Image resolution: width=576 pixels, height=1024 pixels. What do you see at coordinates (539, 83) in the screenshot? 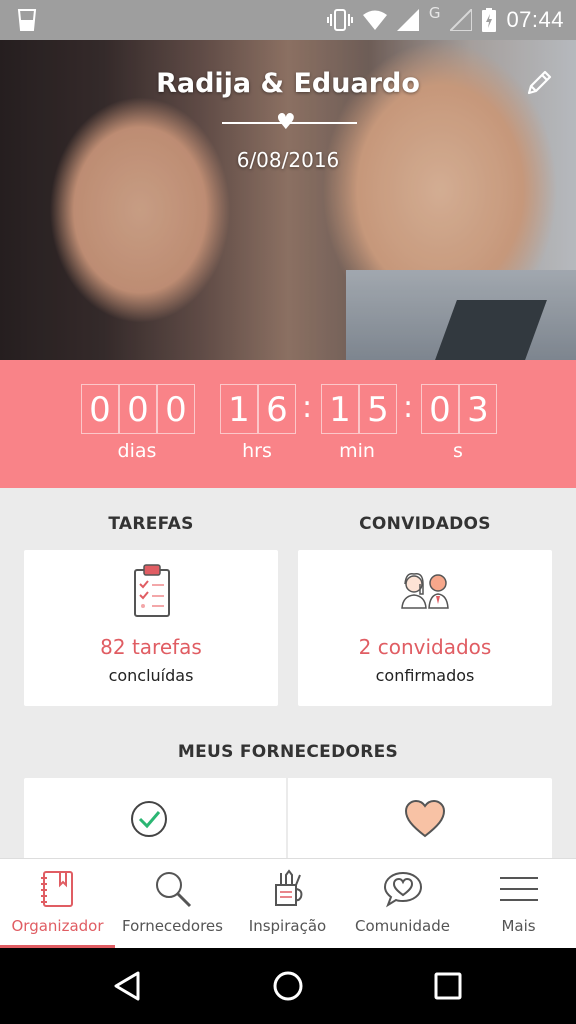
I see `pencil-icon` at bounding box center [539, 83].